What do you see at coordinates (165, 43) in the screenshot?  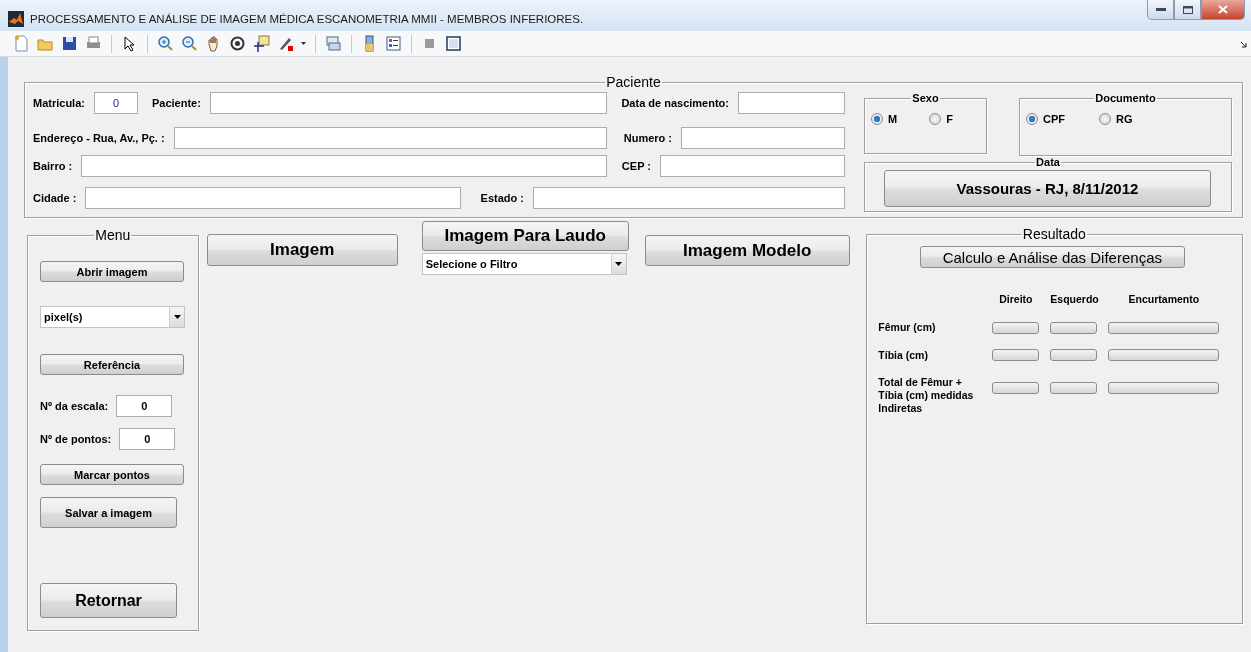 I see `zoom-in-icon` at bounding box center [165, 43].